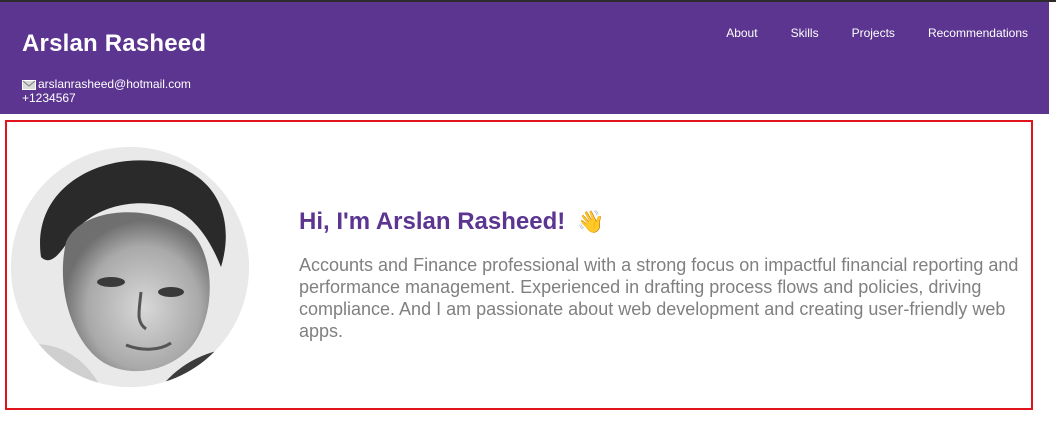  I want to click on nav-projects: Projects, so click(857, 33).